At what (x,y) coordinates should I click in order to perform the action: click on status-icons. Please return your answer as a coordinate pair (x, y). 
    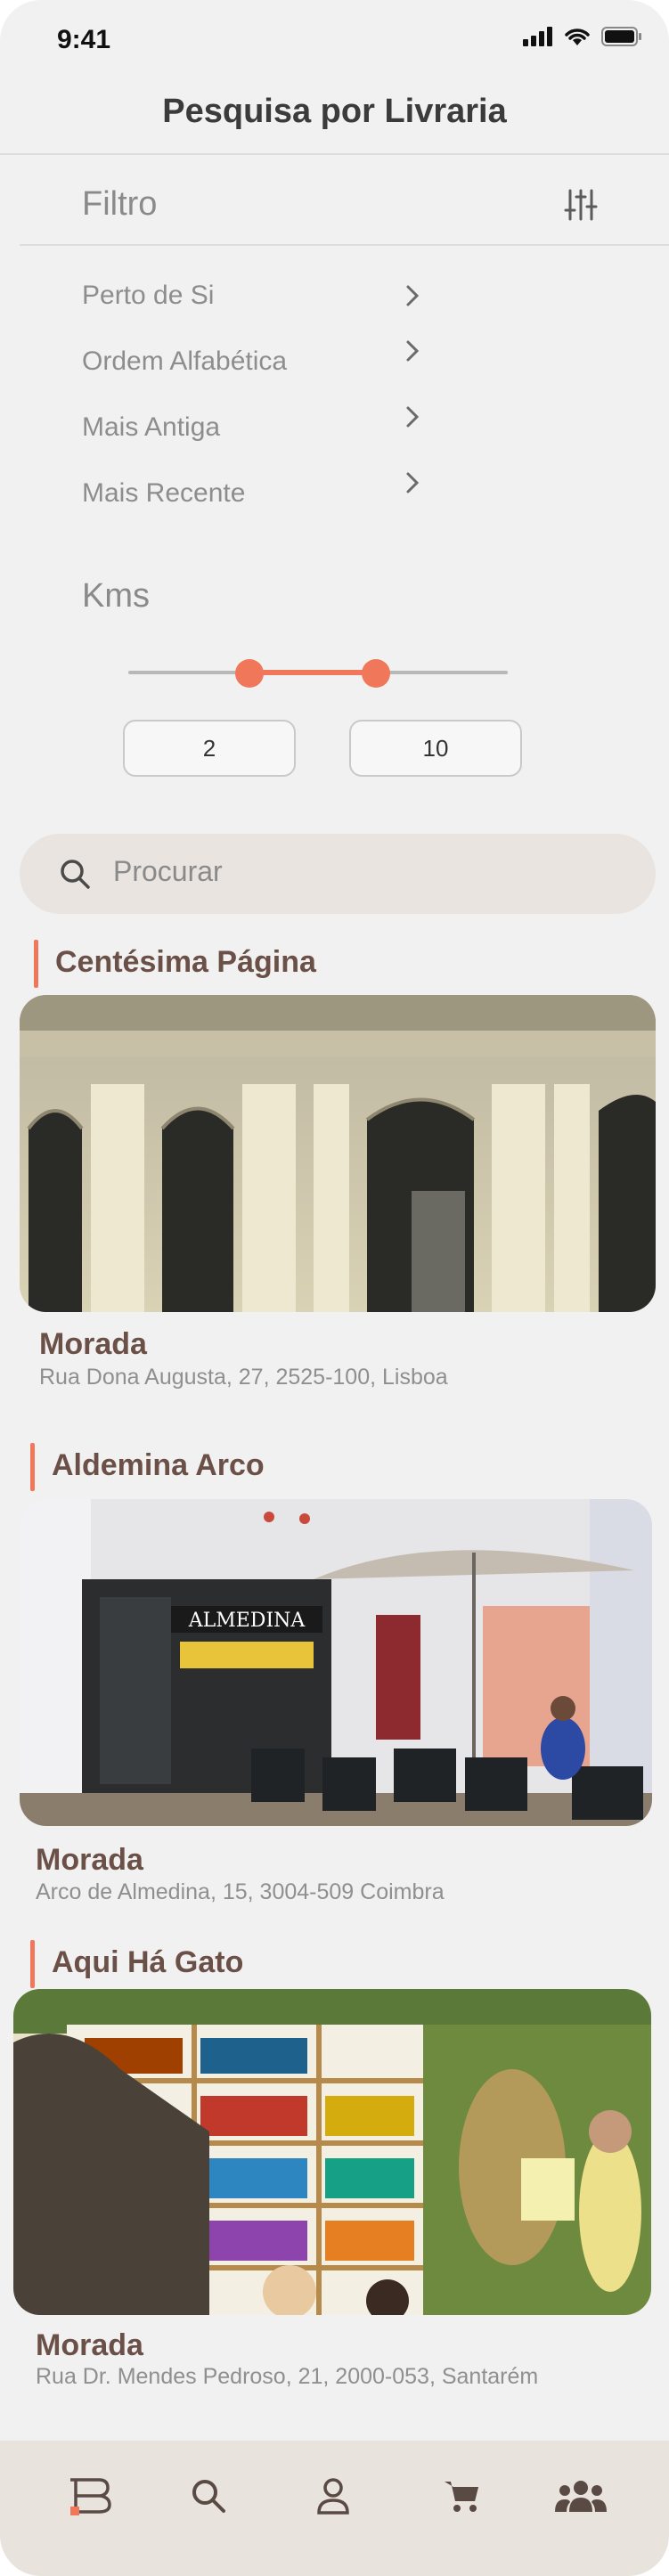
    Looking at the image, I should click on (582, 36).